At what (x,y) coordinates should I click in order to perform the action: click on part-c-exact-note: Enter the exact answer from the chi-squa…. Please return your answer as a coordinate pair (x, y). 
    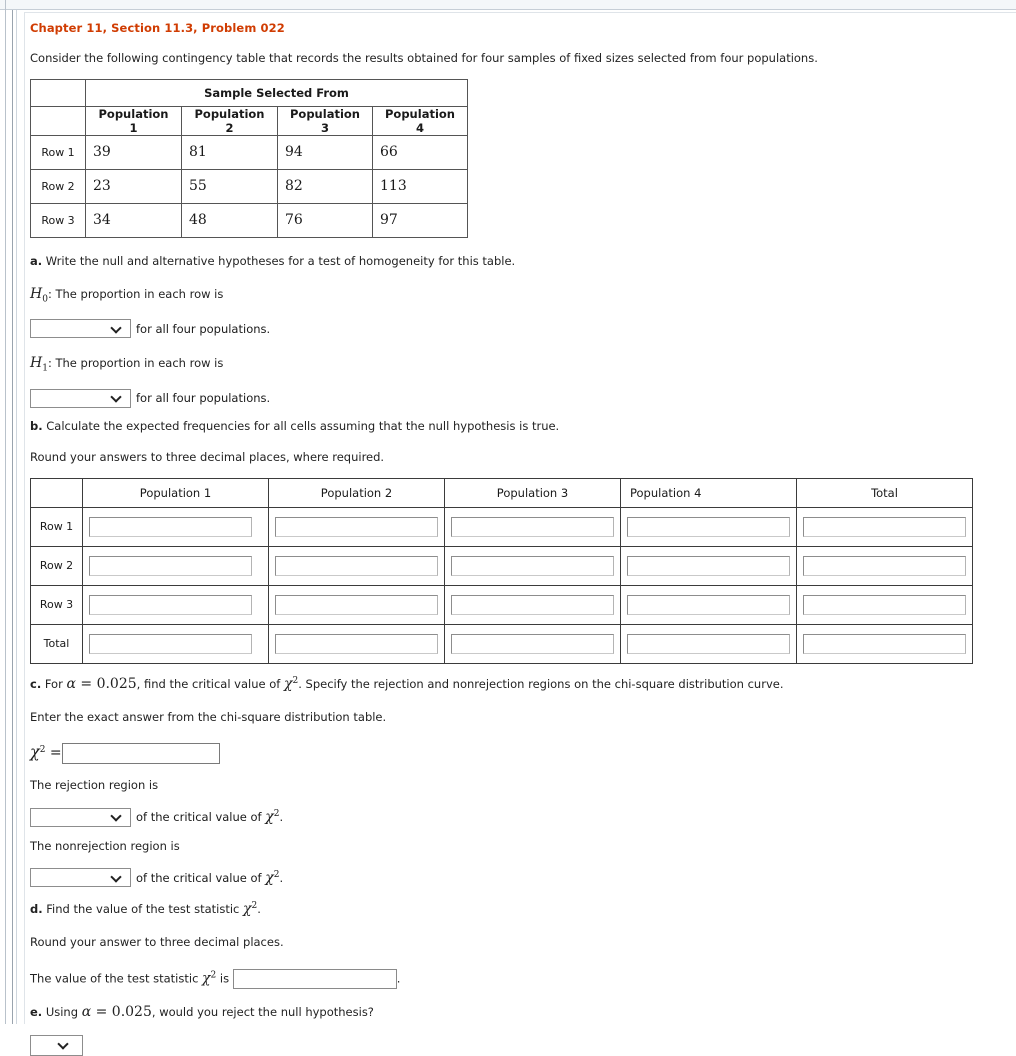
    Looking at the image, I should click on (208, 716).